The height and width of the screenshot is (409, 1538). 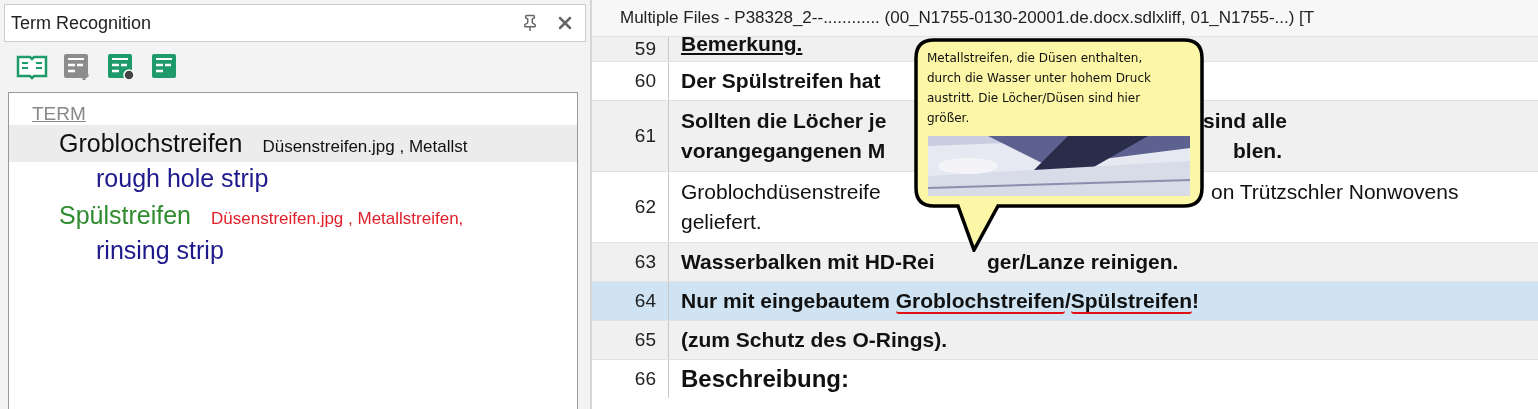 What do you see at coordinates (783, 150) in the screenshot?
I see `segment-text: vorangegangenen M` at bounding box center [783, 150].